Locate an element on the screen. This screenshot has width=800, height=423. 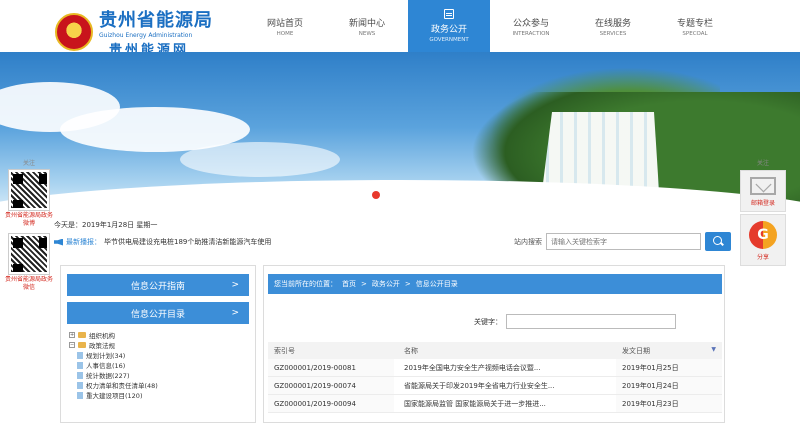
mail-login-button: 邮箱登录 is located at coordinates (763, 191).